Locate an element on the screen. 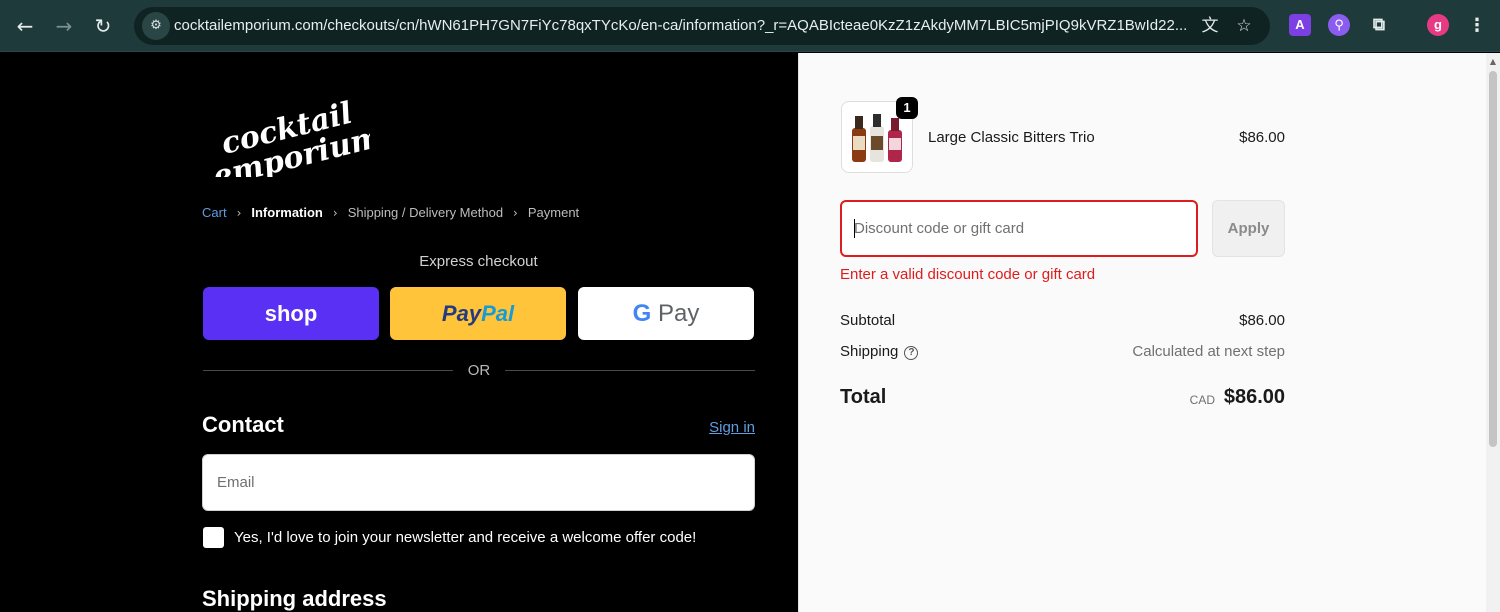 The height and width of the screenshot is (612, 1500). profile-avatar: g is located at coordinates (1438, 25).